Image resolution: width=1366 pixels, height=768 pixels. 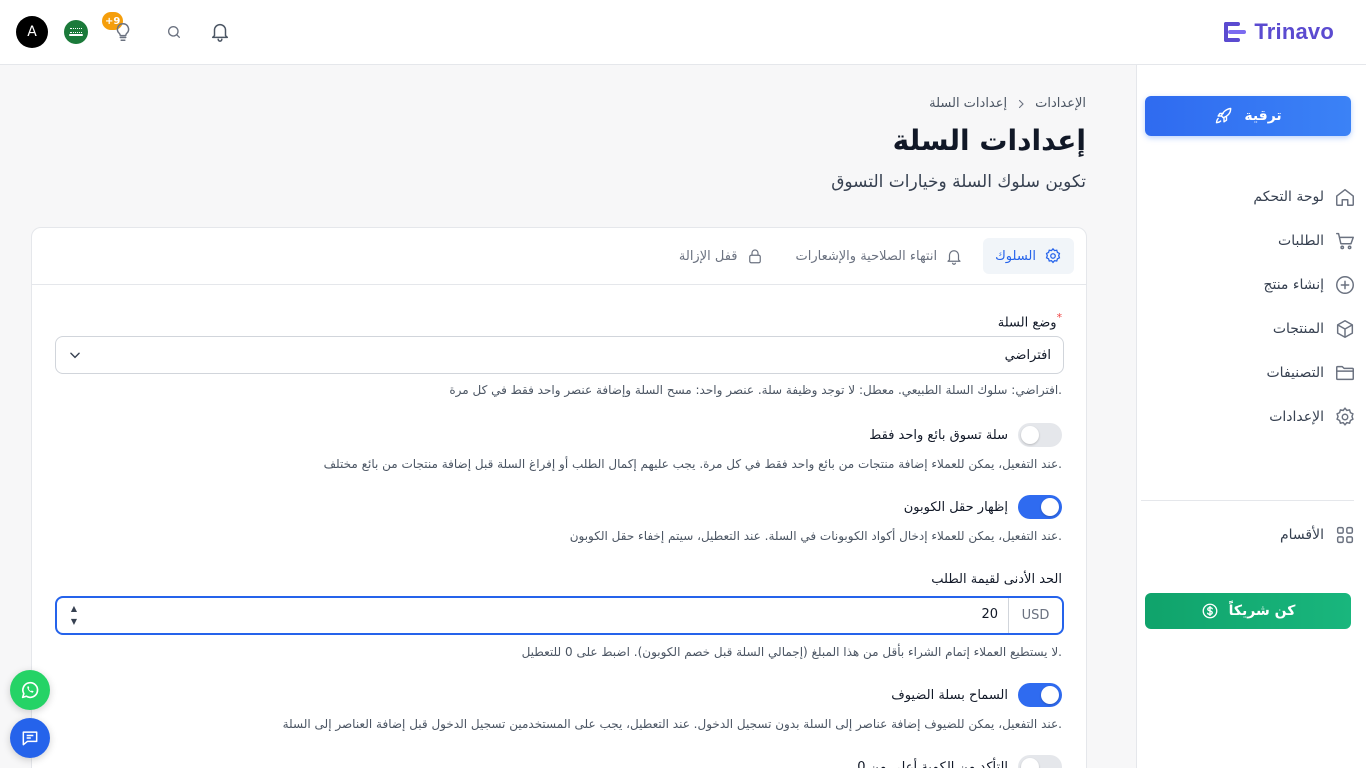 What do you see at coordinates (989, 140) in the screenshot?
I see `page-title: إعدادات السلة` at bounding box center [989, 140].